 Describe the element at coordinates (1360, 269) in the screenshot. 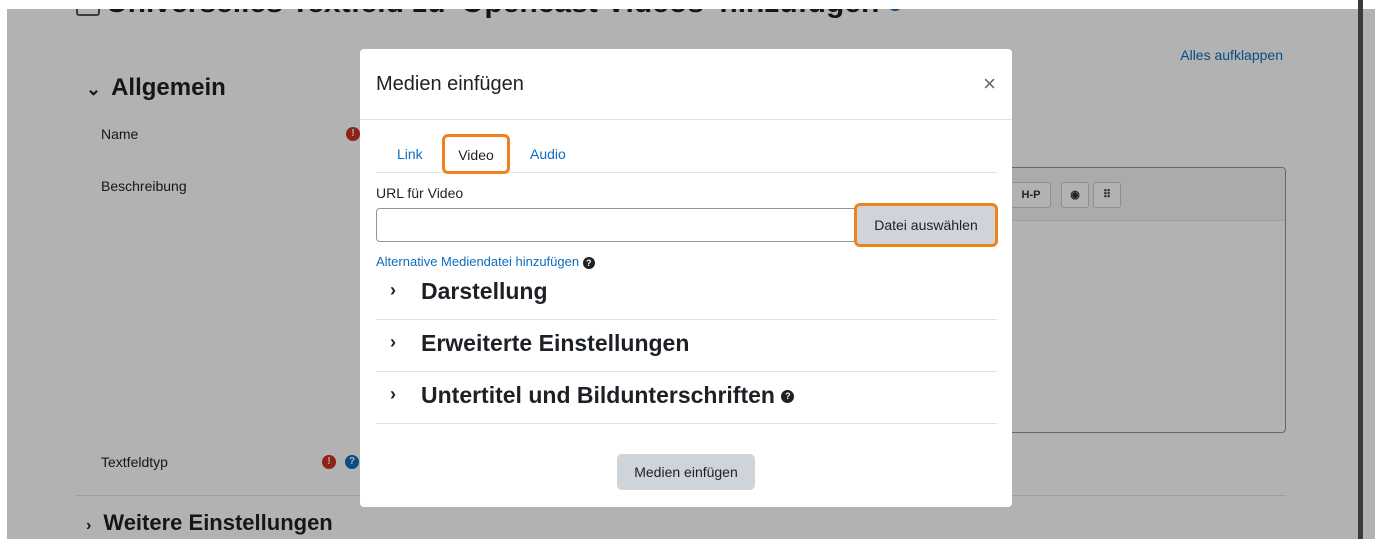

I see `scrollbar` at that location.